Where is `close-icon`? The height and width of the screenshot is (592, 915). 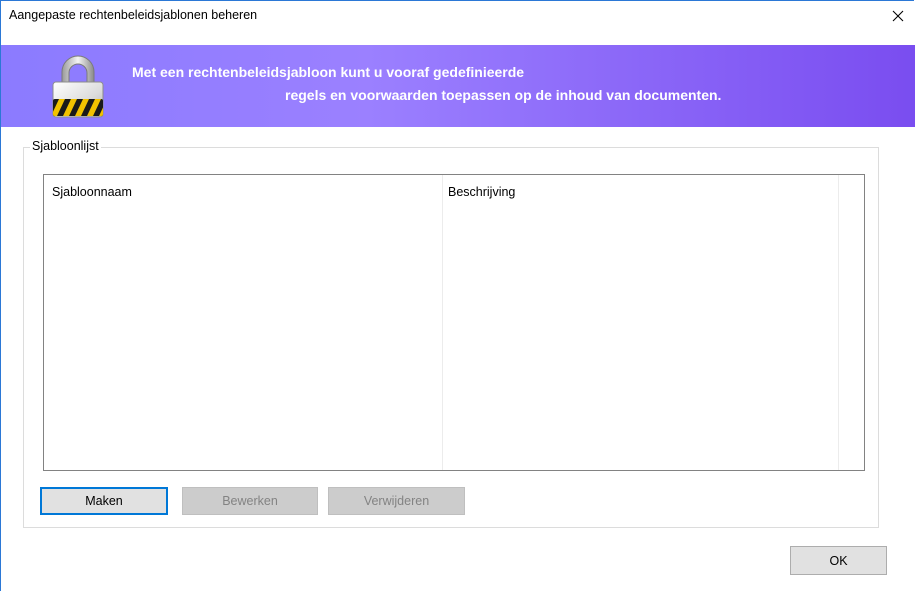 close-icon is located at coordinates (898, 16).